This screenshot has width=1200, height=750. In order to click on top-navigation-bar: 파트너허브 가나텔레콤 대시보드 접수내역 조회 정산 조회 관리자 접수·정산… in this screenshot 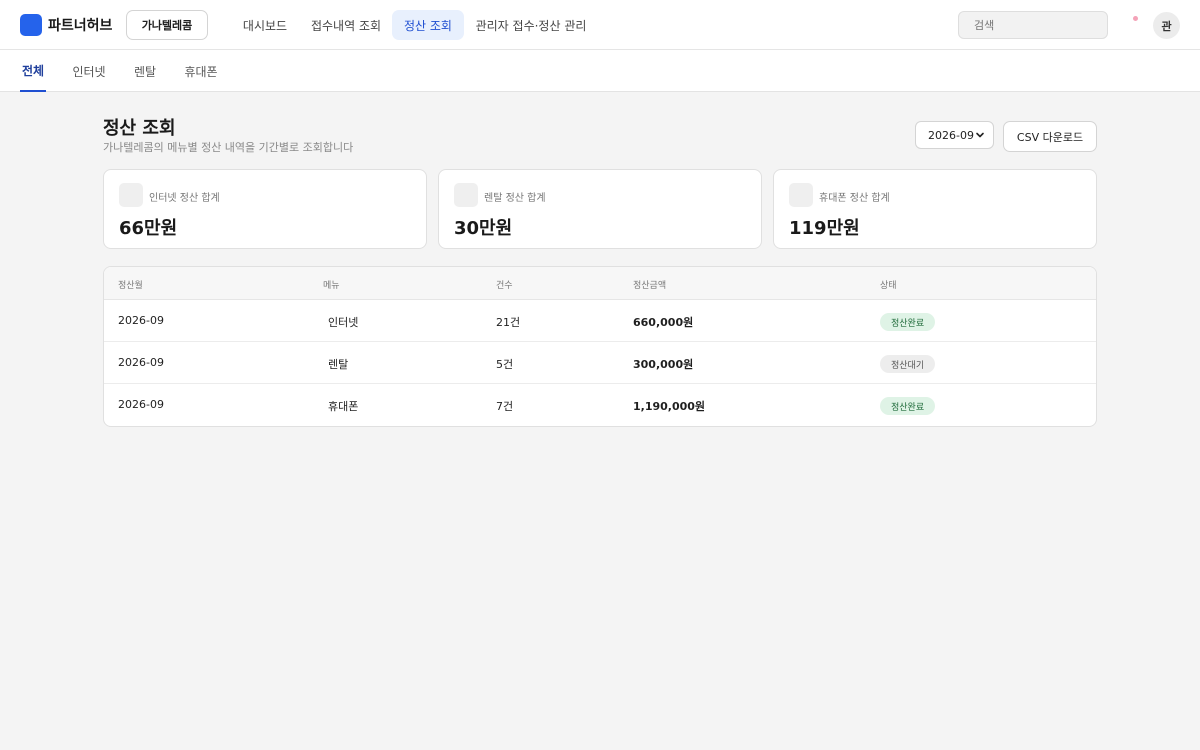, I will do `click(600, 25)`.